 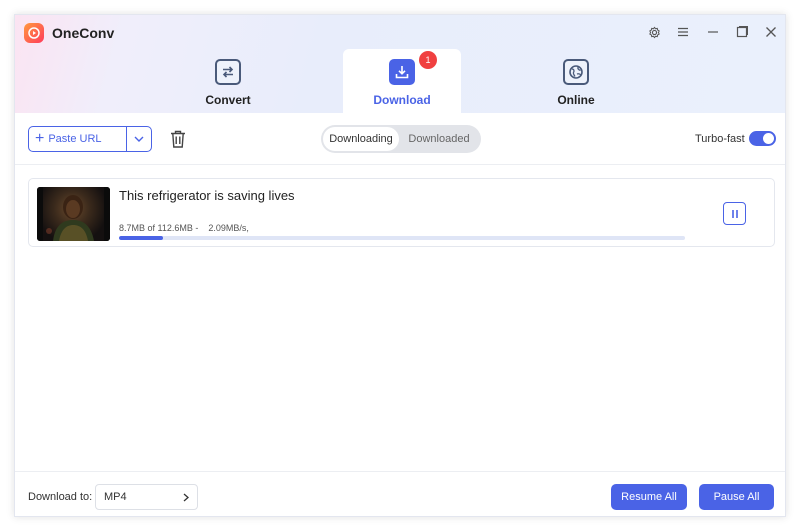 What do you see at coordinates (83, 33) in the screenshot?
I see `app-title: OneConv` at bounding box center [83, 33].